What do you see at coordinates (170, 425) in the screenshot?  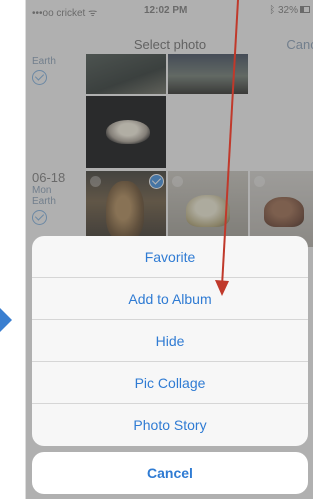 I see `action-photo-story: Photo Story` at bounding box center [170, 425].